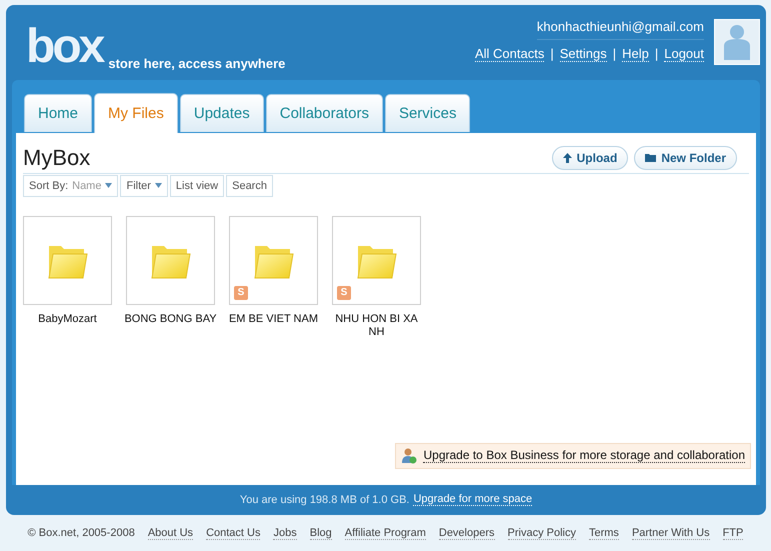 The height and width of the screenshot is (551, 771). Describe the element at coordinates (509, 54) in the screenshot. I see `header-link: All Contacts` at that location.